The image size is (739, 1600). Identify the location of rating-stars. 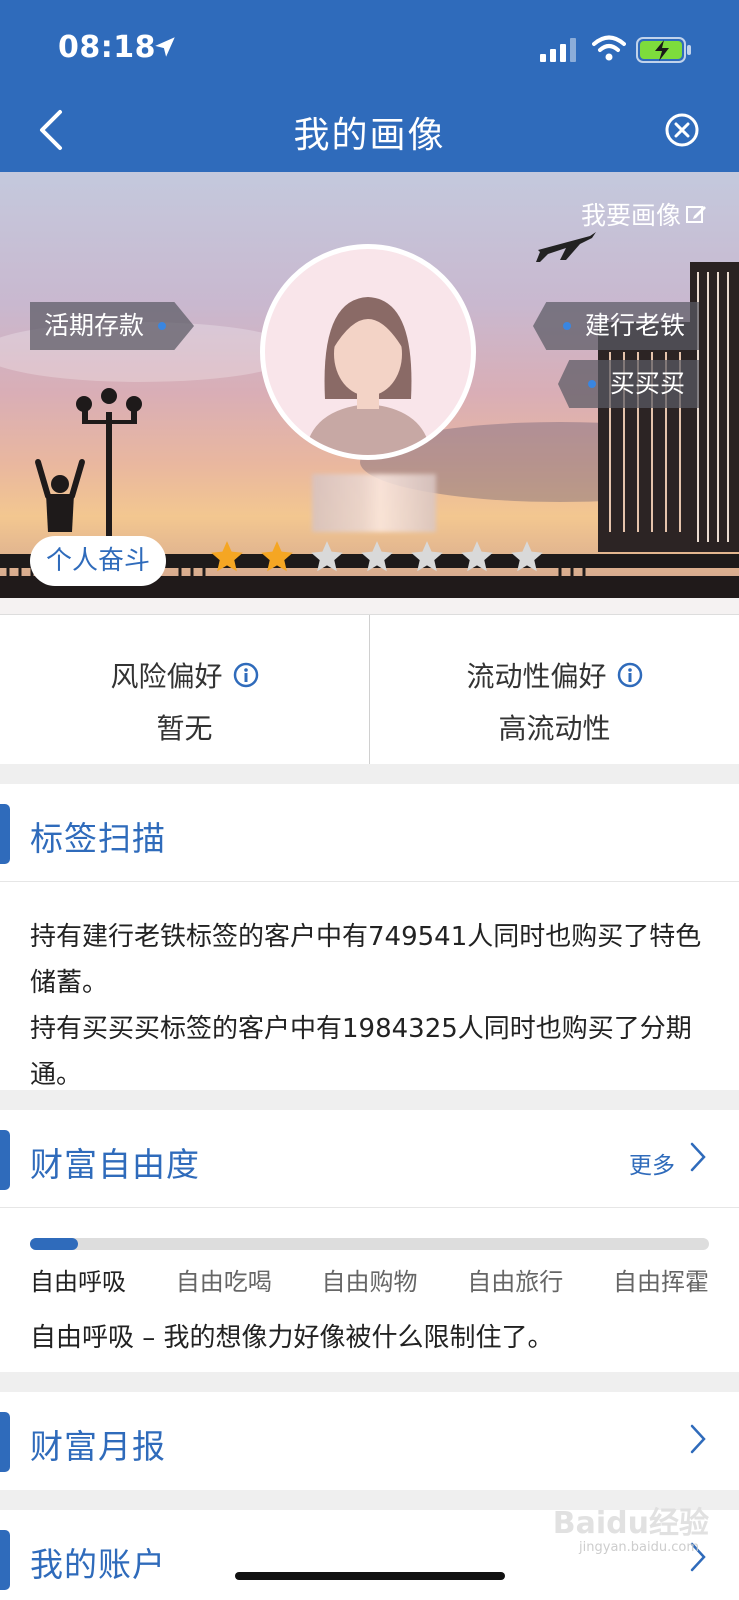
(377, 557).